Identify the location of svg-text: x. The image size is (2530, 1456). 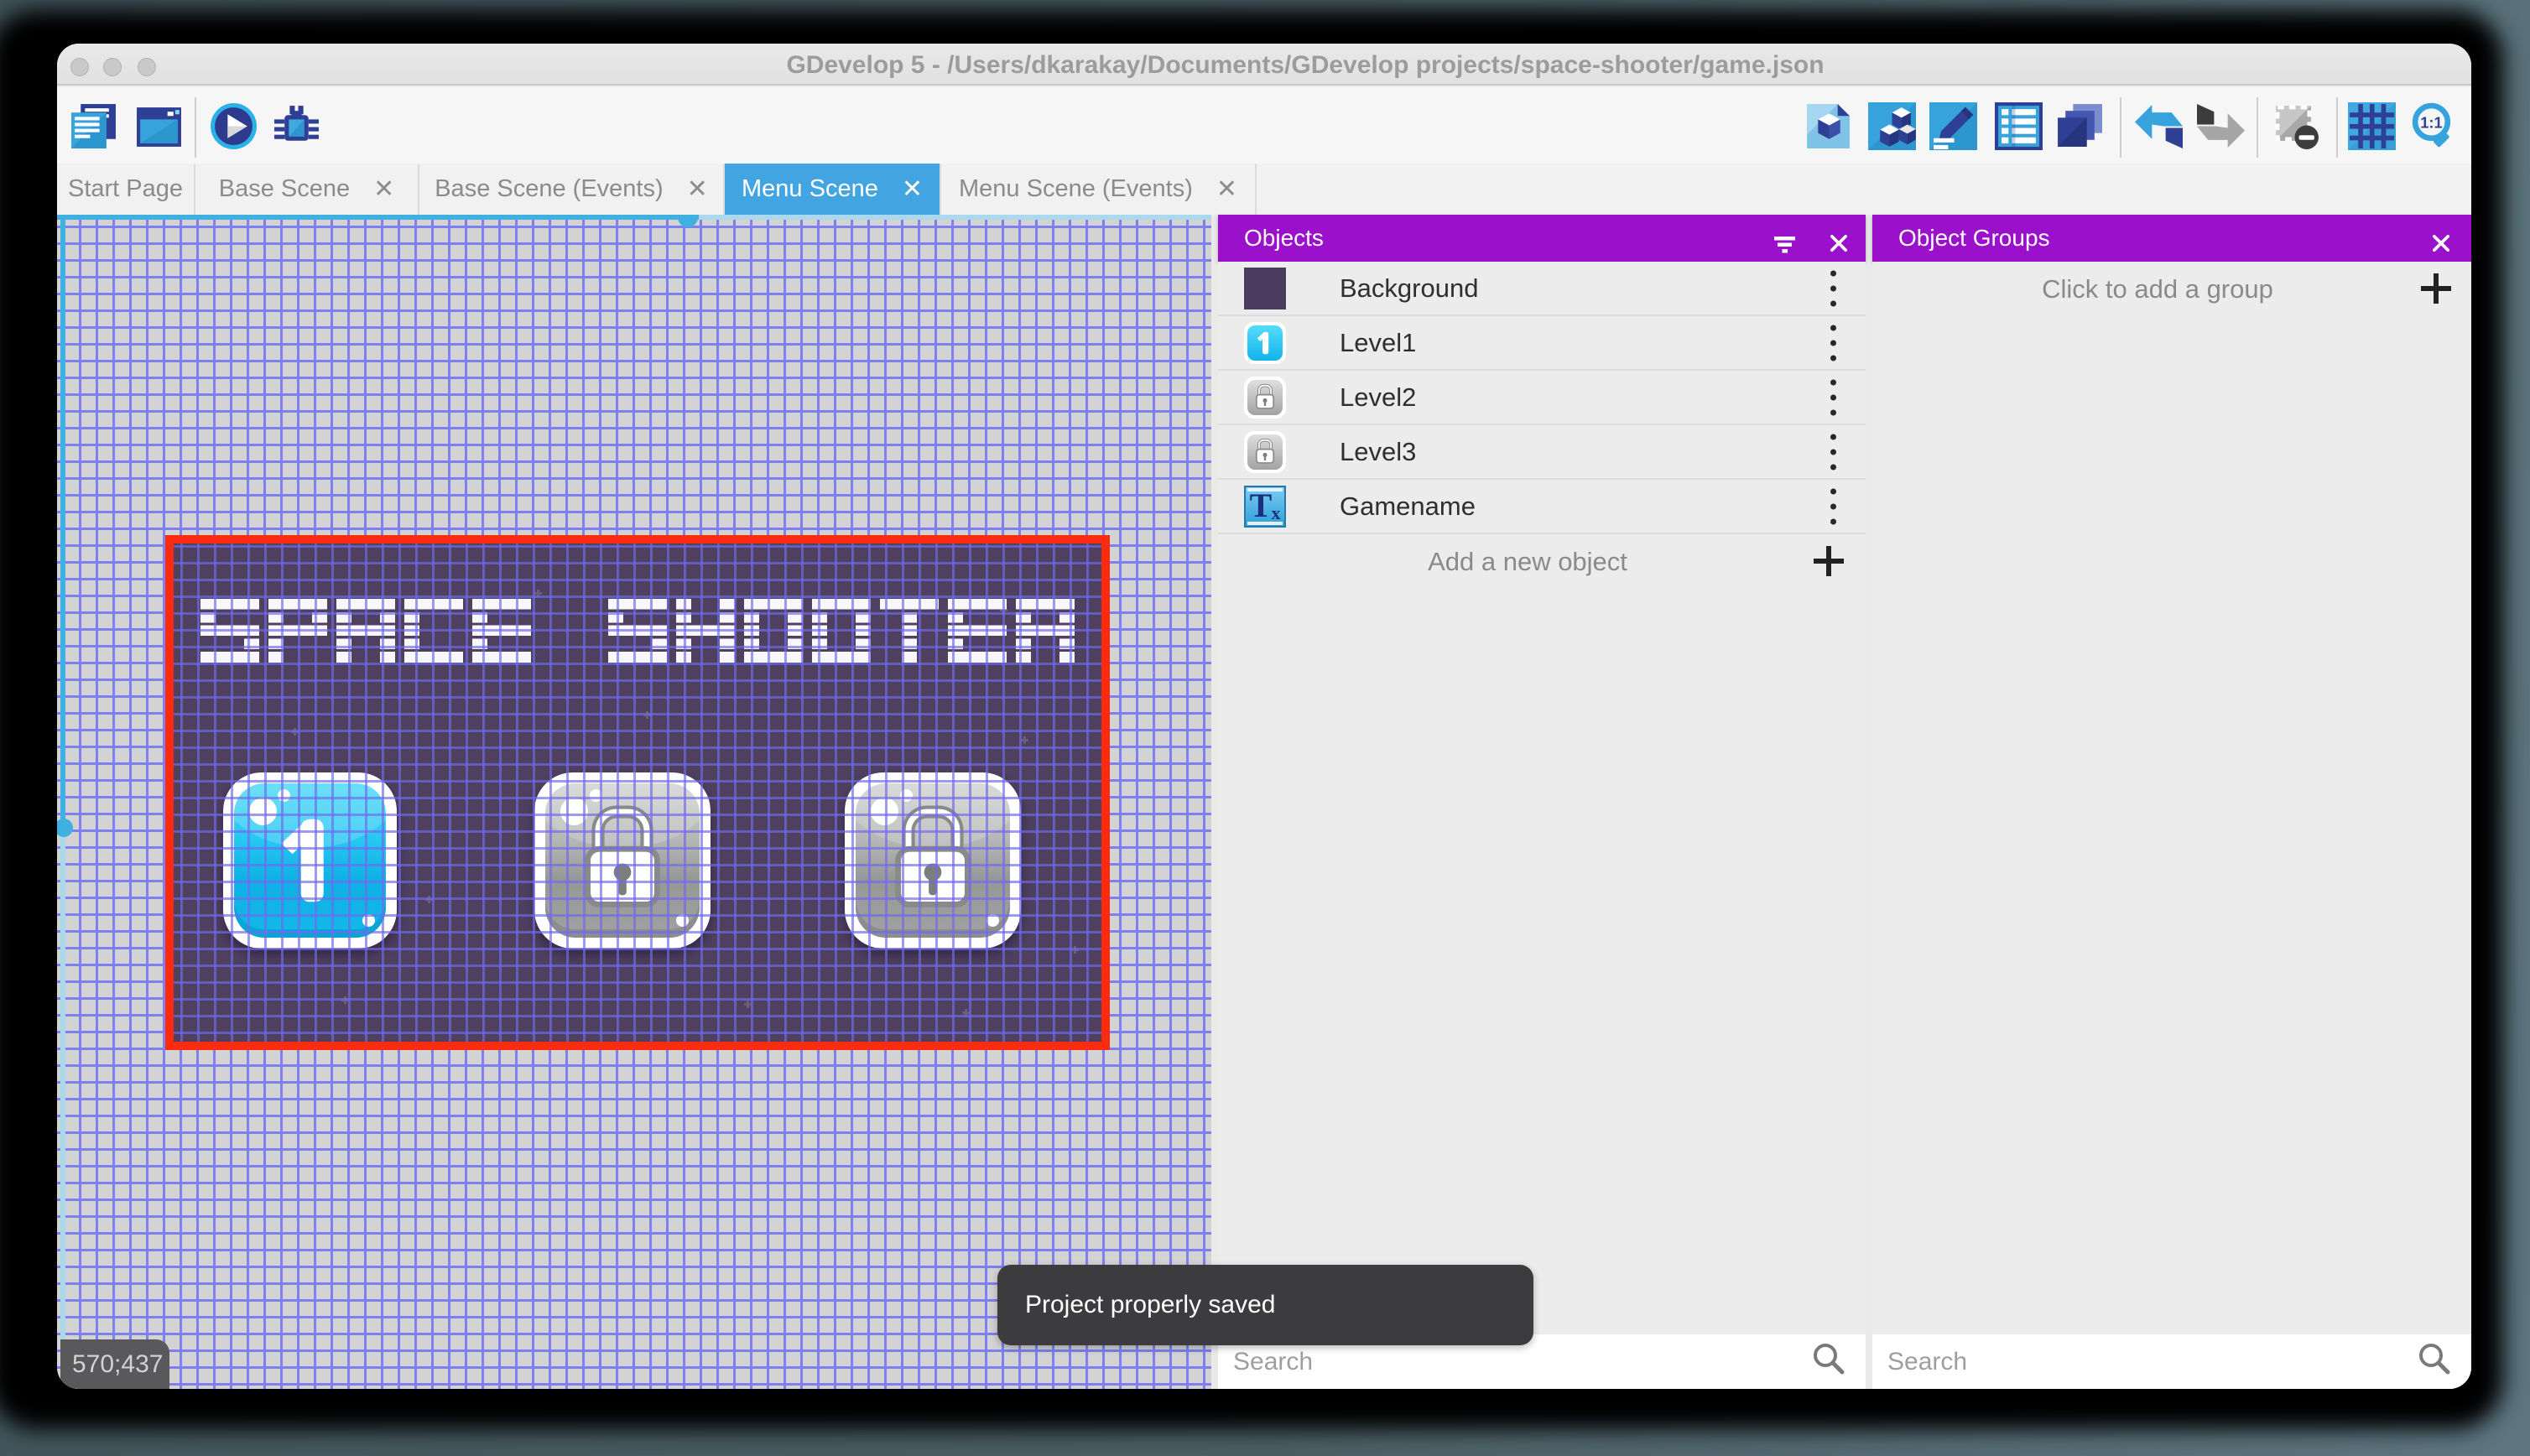
(1276, 512).